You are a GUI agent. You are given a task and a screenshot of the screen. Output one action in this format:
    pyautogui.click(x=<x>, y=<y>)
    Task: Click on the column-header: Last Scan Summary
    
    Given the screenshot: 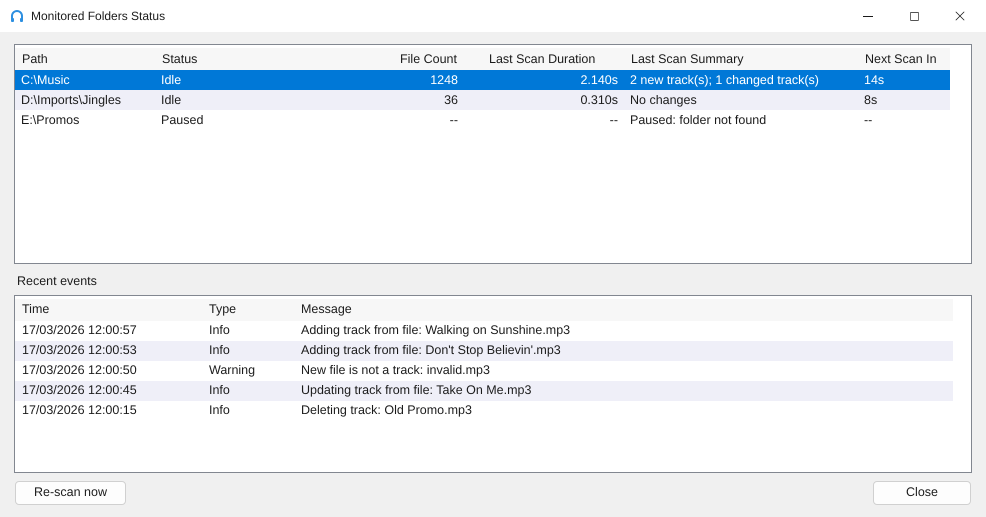 What is the action you would take?
    pyautogui.click(x=741, y=59)
    